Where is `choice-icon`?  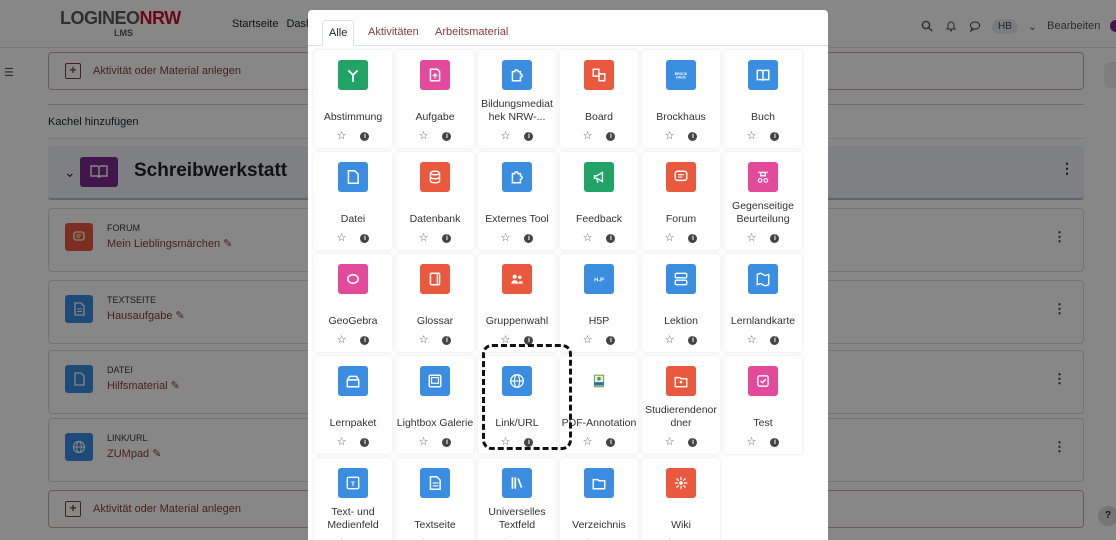 choice-icon is located at coordinates (353, 75).